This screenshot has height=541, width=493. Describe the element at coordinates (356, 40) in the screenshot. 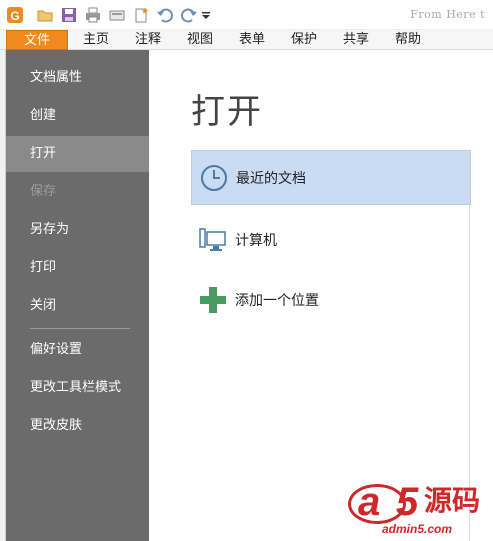

I see `tab-share: 共享` at that location.